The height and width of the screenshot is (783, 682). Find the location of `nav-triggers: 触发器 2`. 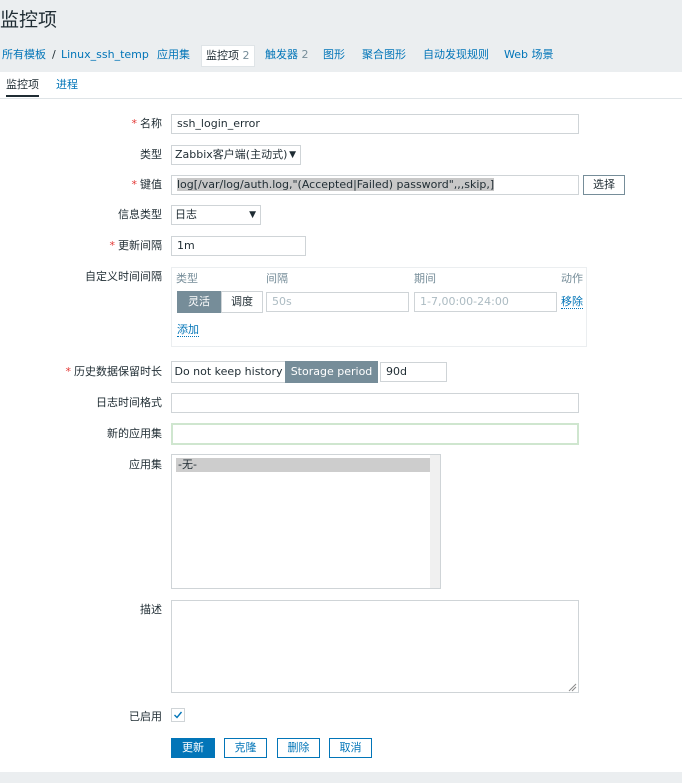

nav-triggers: 触发器 2 is located at coordinates (287, 55).